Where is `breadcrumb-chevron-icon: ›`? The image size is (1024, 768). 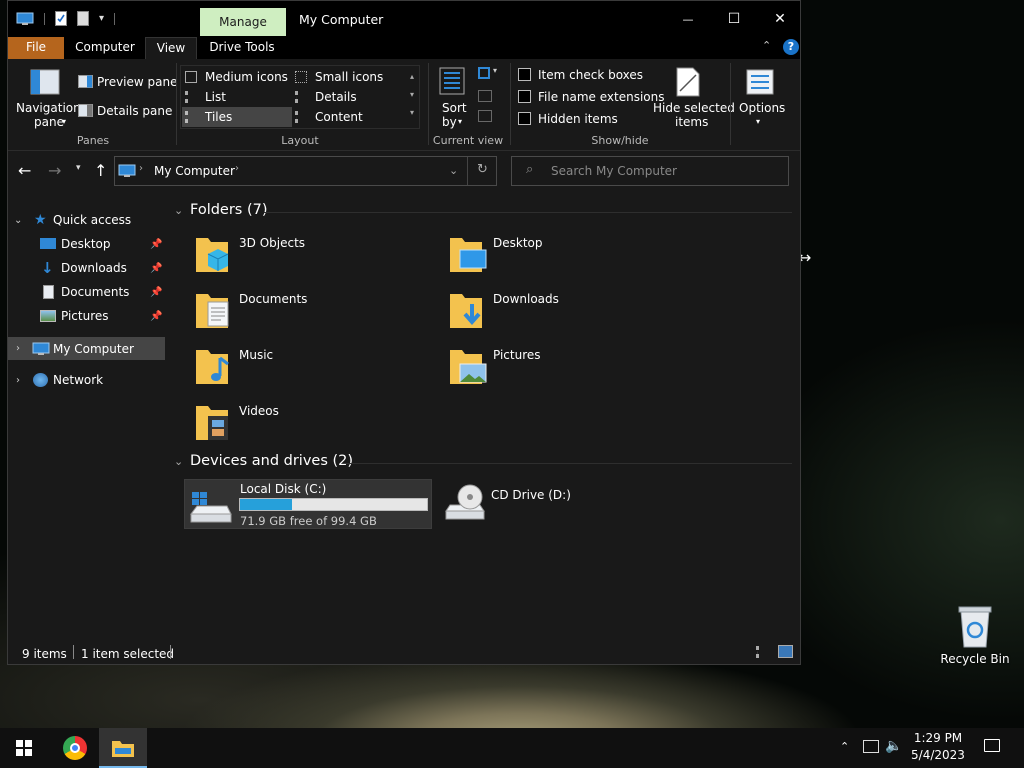
breadcrumb-chevron-icon: › is located at coordinates (237, 168).